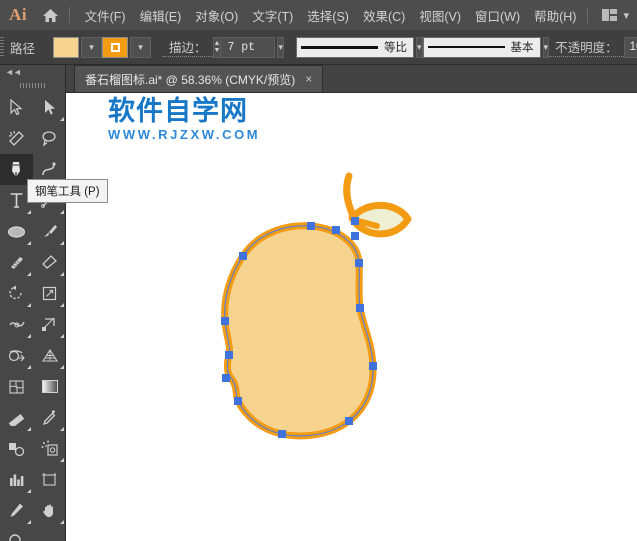 The image size is (637, 541). Describe the element at coordinates (190, 79) in the screenshot. I see `document-tab-title: 番石榴图标.ai* @ 58.36% (CMYK/预览)` at that location.